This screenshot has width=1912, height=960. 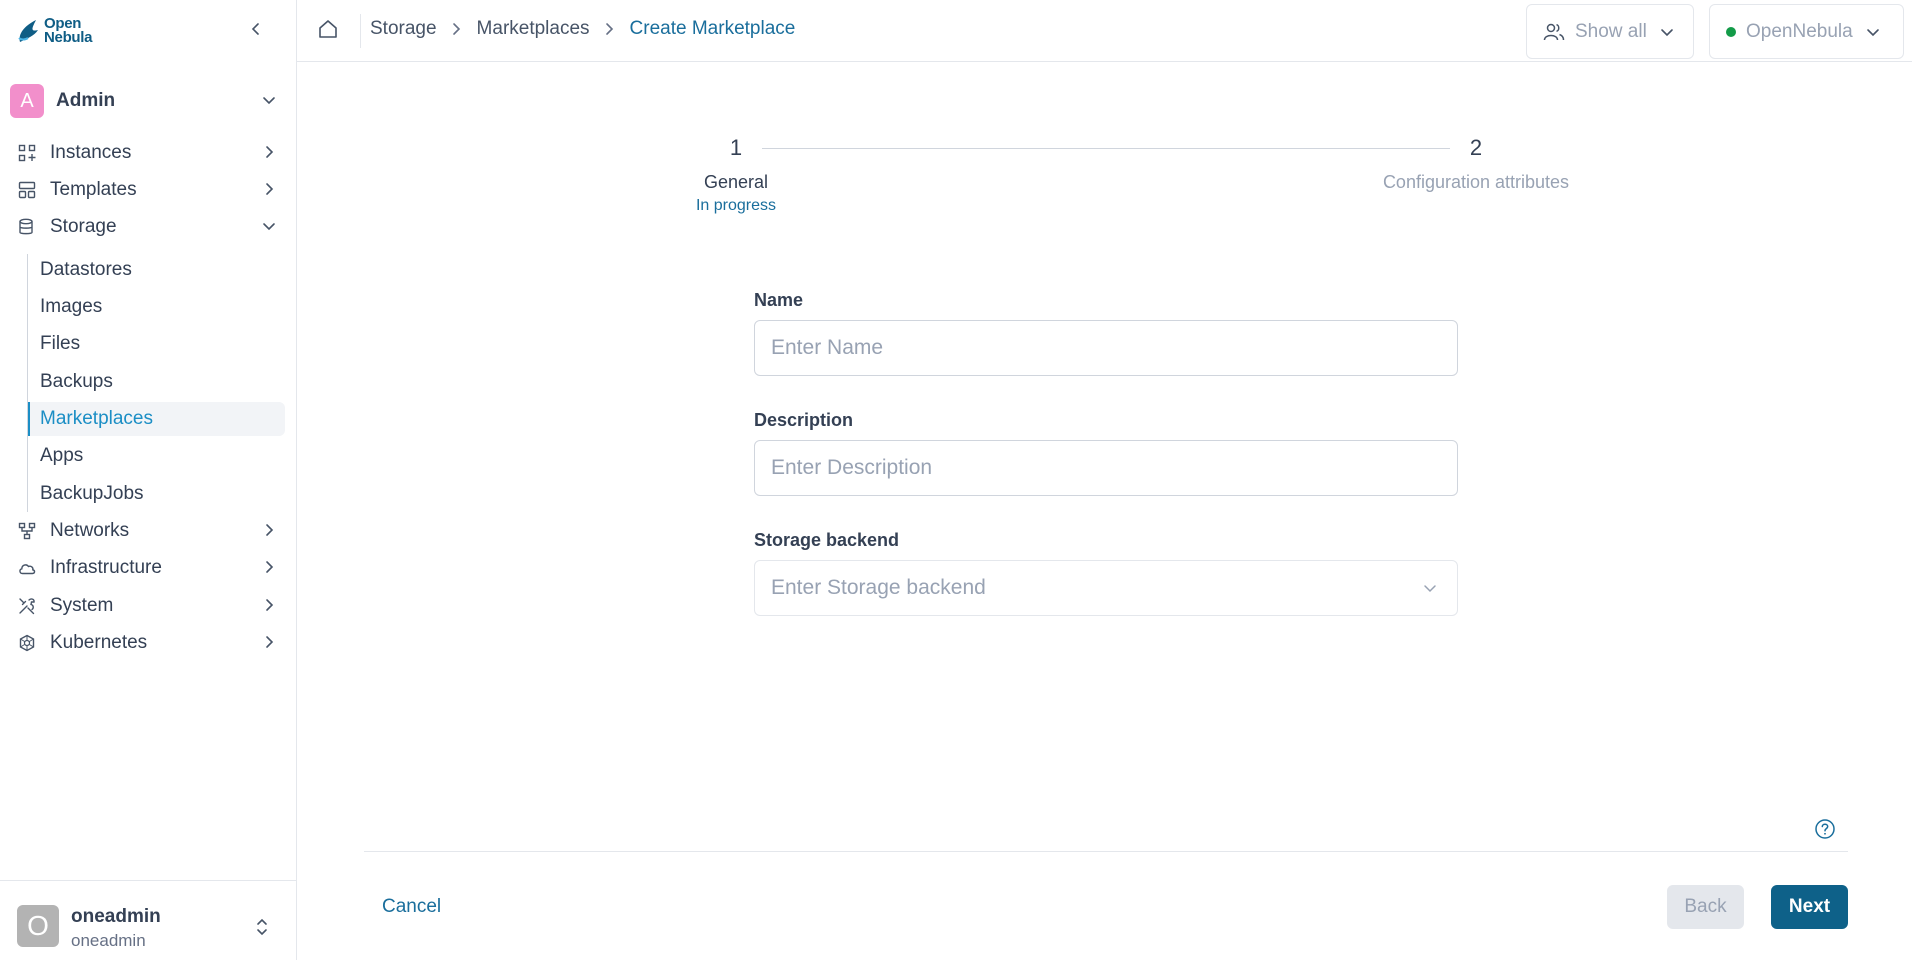 What do you see at coordinates (1799, 31) in the screenshot?
I see `zone-label: OpenNebula` at bounding box center [1799, 31].